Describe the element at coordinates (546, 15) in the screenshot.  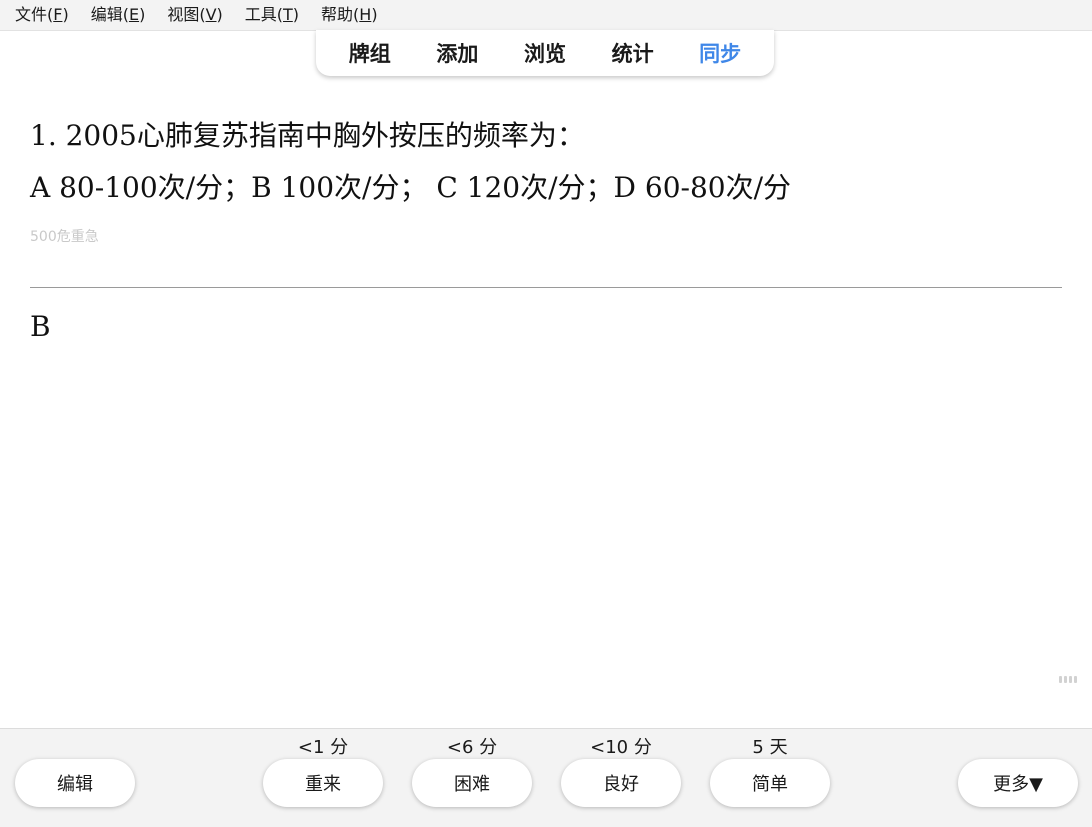
I see `menu-bar: 文件(F) 编辑(E) 视图(V) 工具(T) 帮助(H)` at that location.